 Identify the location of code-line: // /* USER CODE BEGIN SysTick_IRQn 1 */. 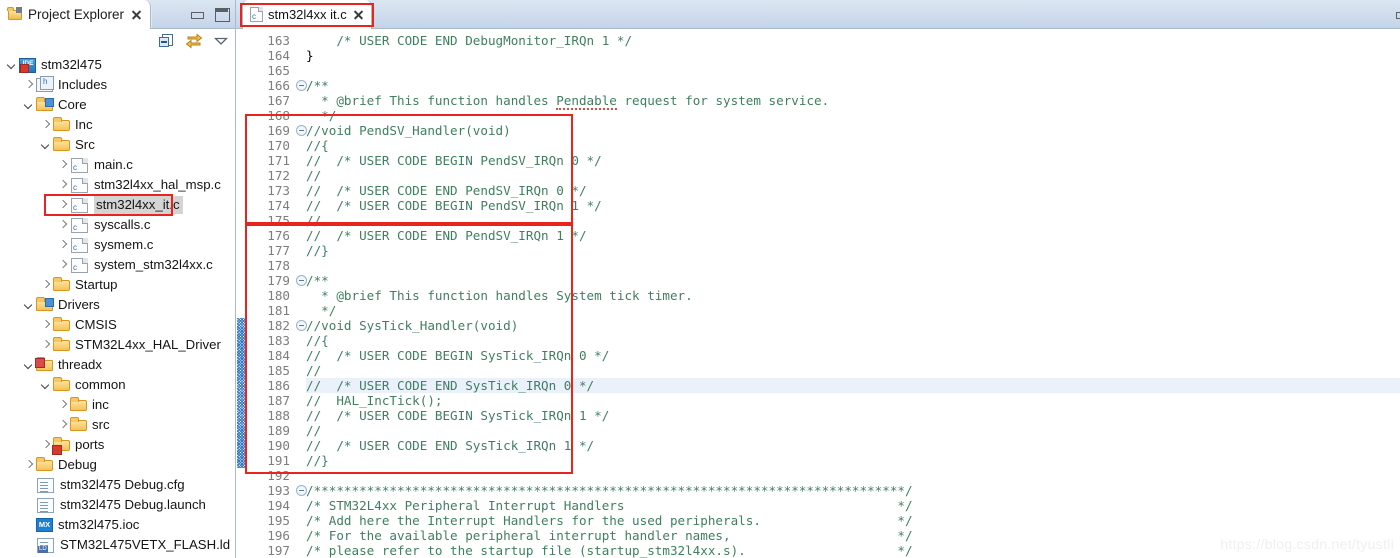
(853, 415).